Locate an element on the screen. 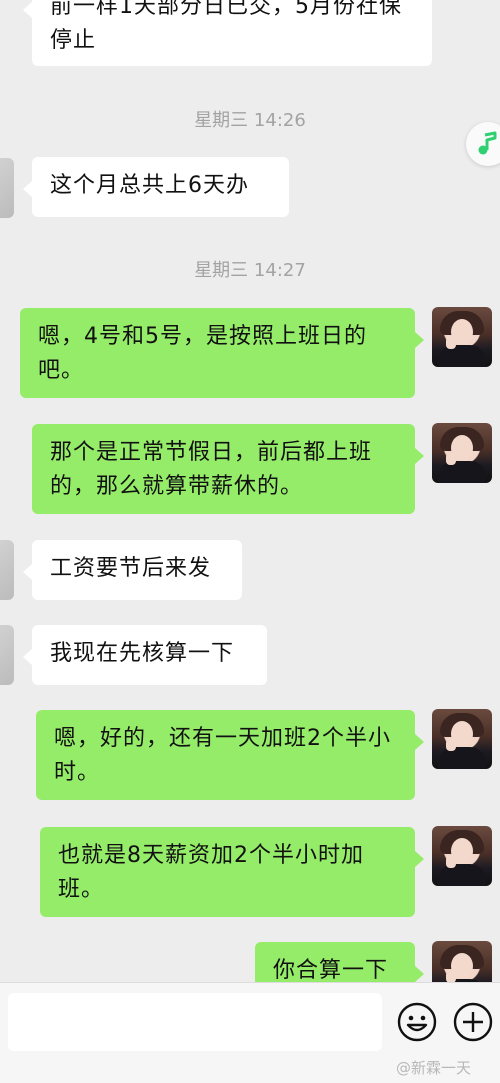  message-bubble-outgoing: 也就是8天薪资加2个半小时加班。 is located at coordinates (232, 872).